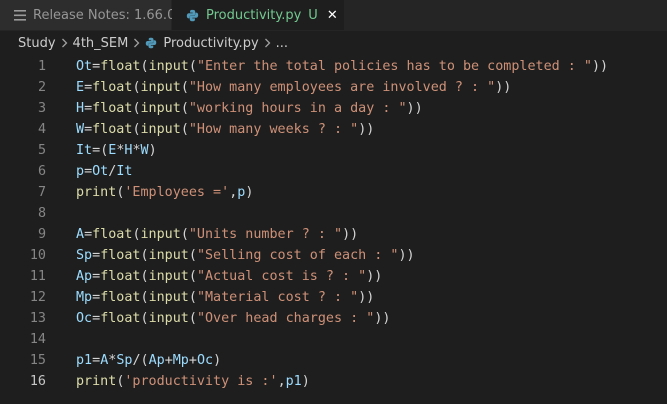 The width and height of the screenshot is (667, 404). Describe the element at coordinates (101, 43) in the screenshot. I see `breadcrumb-item-4th-sem: 4th_SEM` at that location.